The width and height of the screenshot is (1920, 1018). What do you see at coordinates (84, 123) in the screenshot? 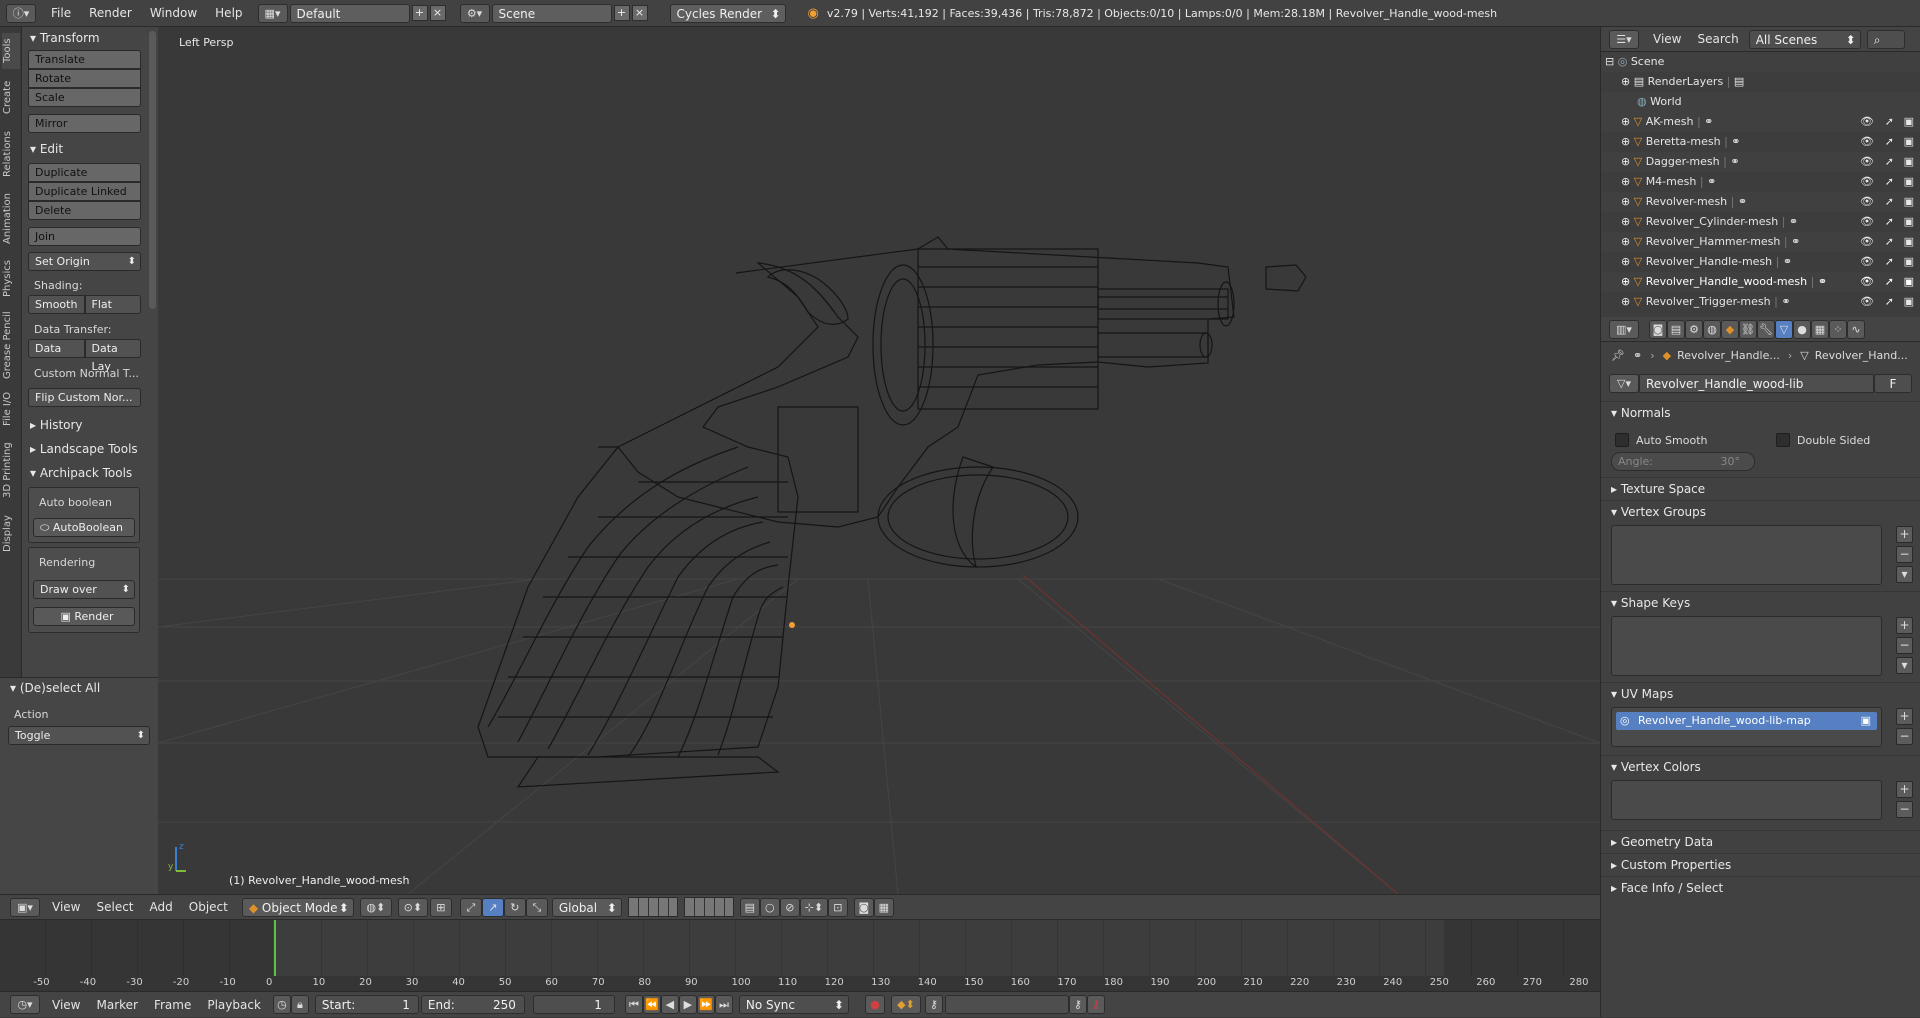
I see `mirror-button: Mirror` at bounding box center [84, 123].